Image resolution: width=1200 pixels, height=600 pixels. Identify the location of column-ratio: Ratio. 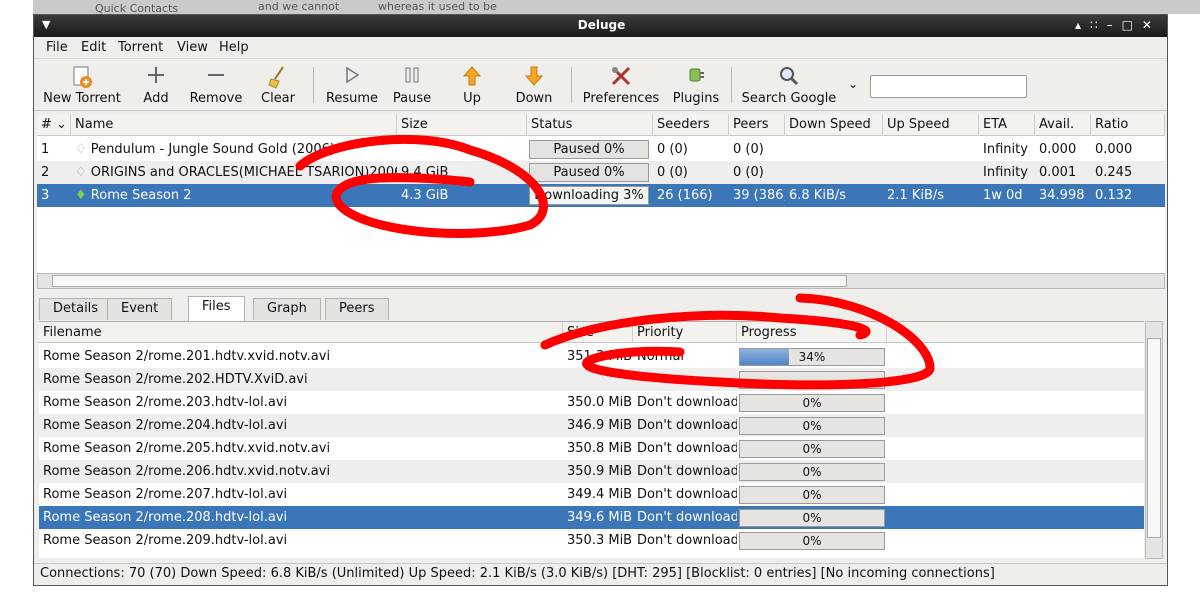
(1128, 125).